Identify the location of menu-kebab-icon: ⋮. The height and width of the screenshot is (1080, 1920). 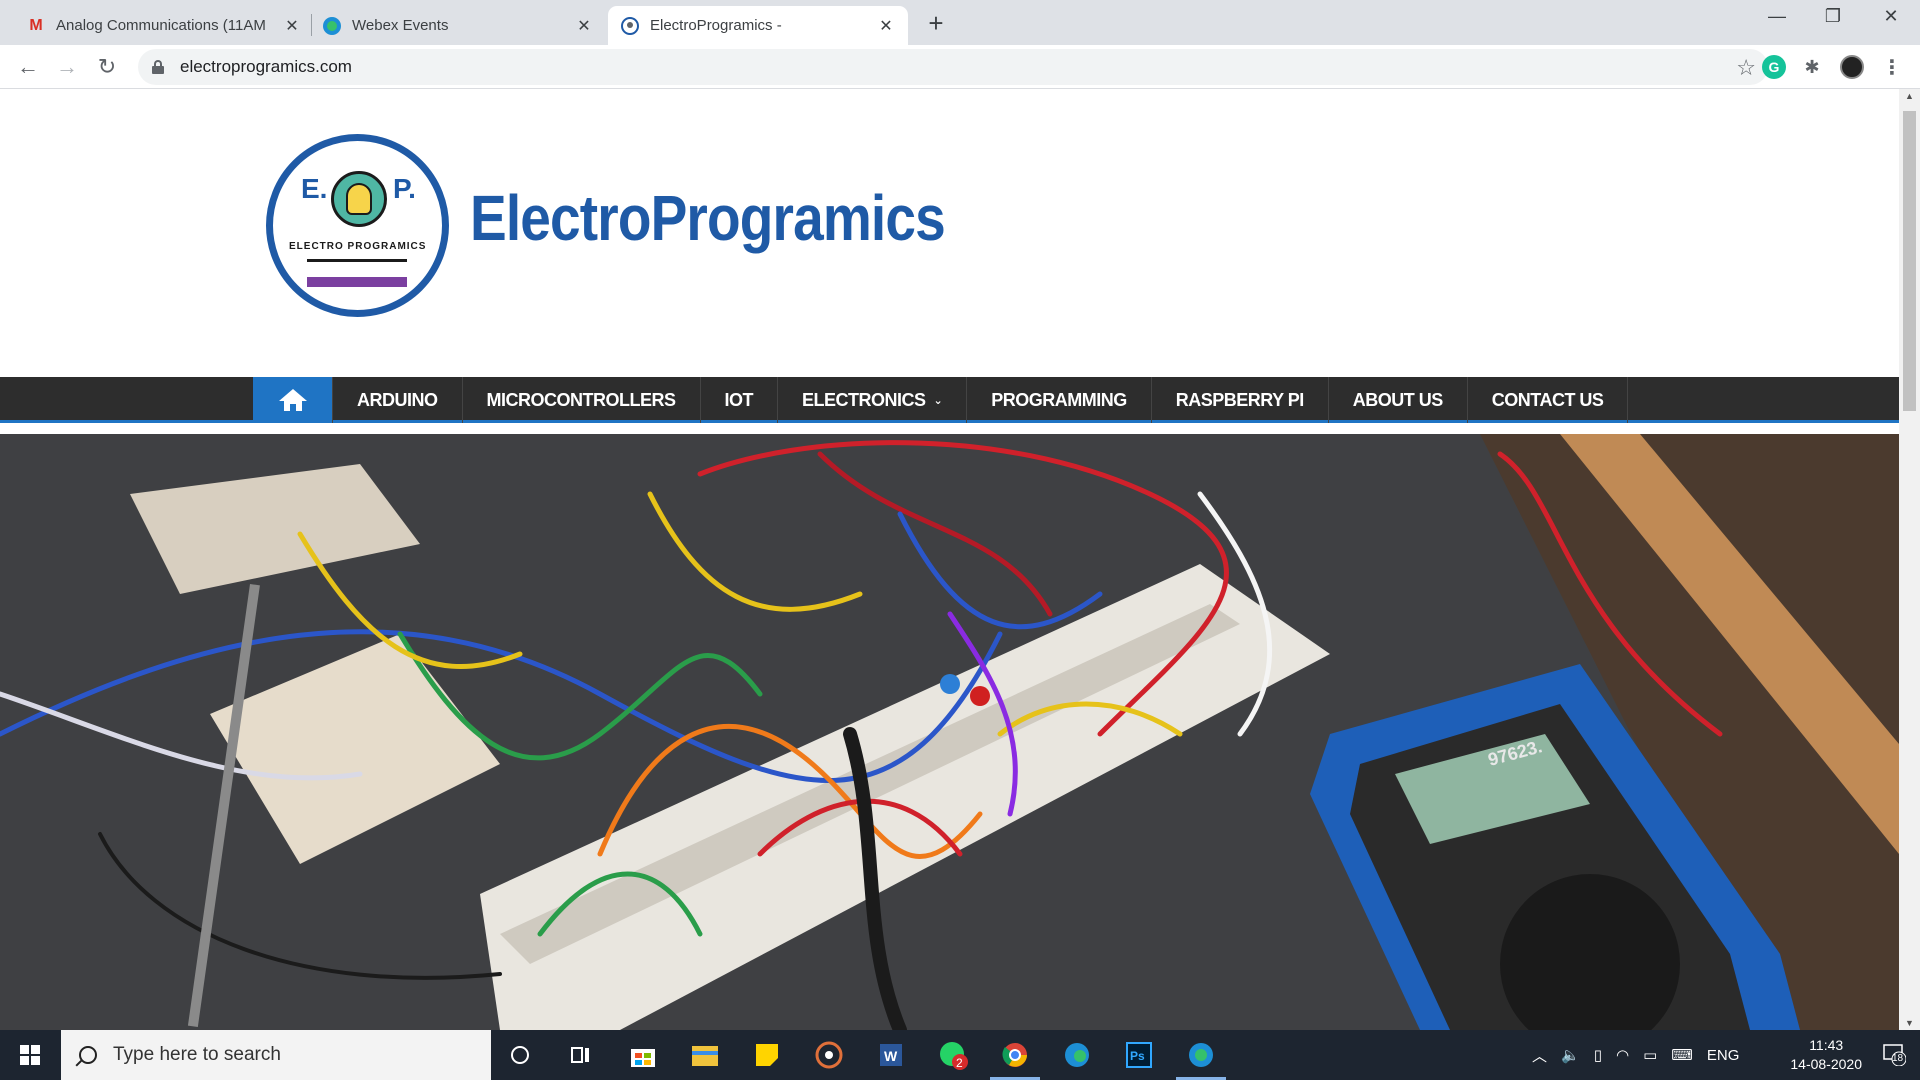
(1892, 67).